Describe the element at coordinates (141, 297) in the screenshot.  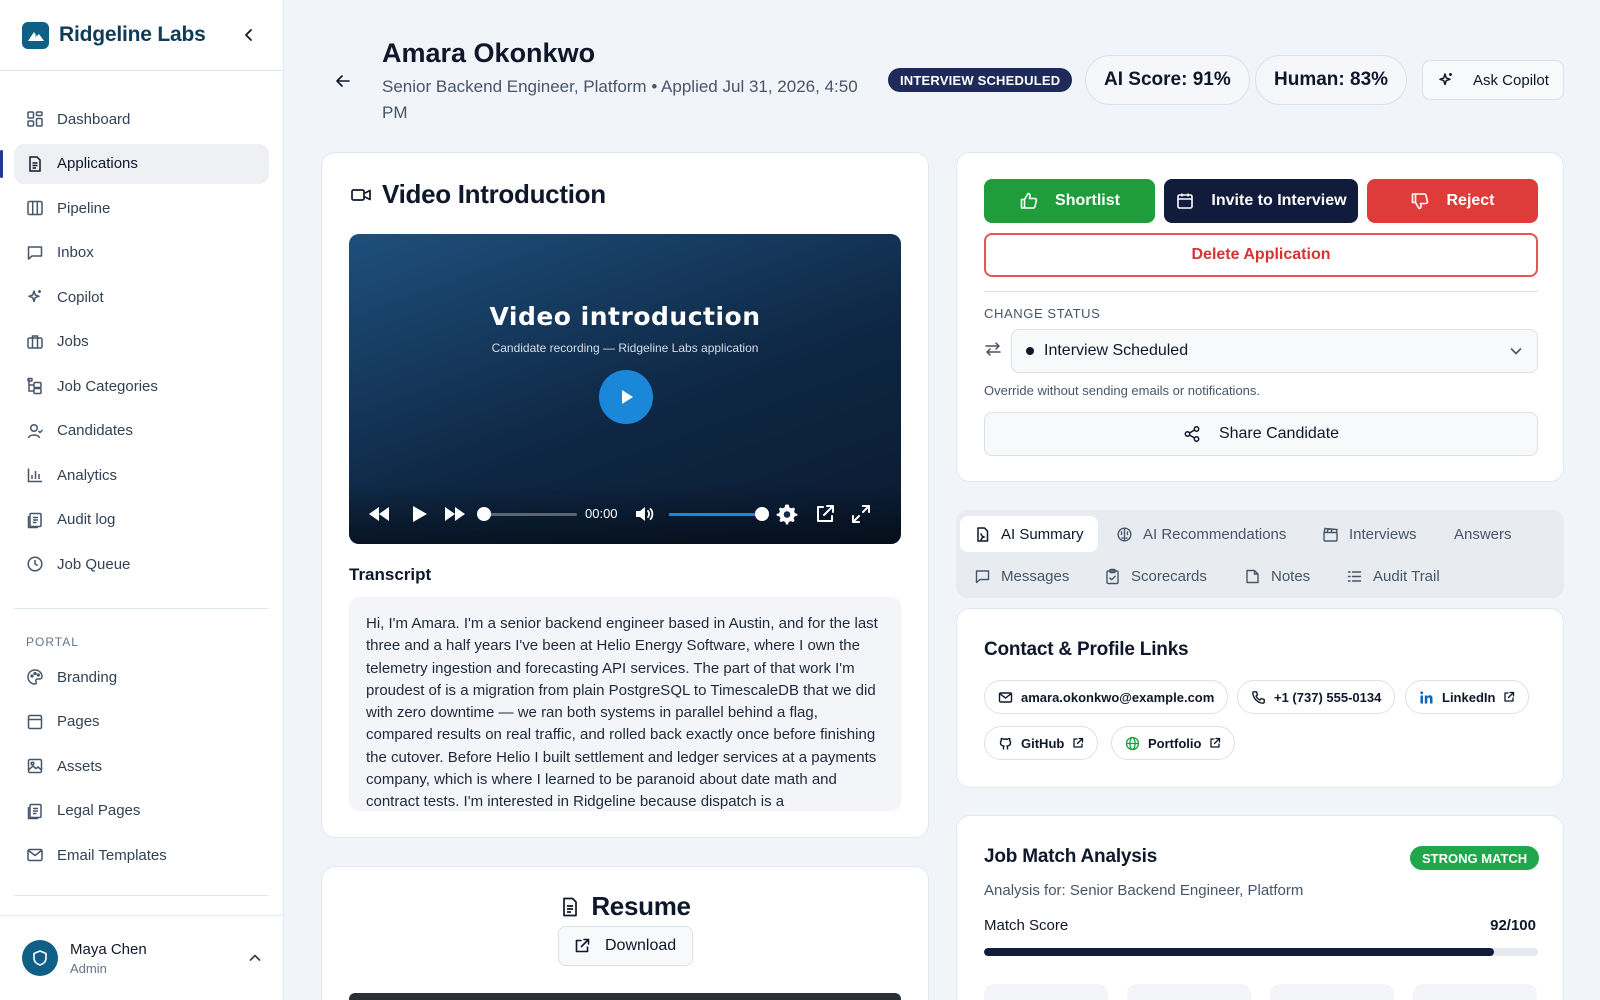
I see `nav-item-copilot: Copilot` at that location.